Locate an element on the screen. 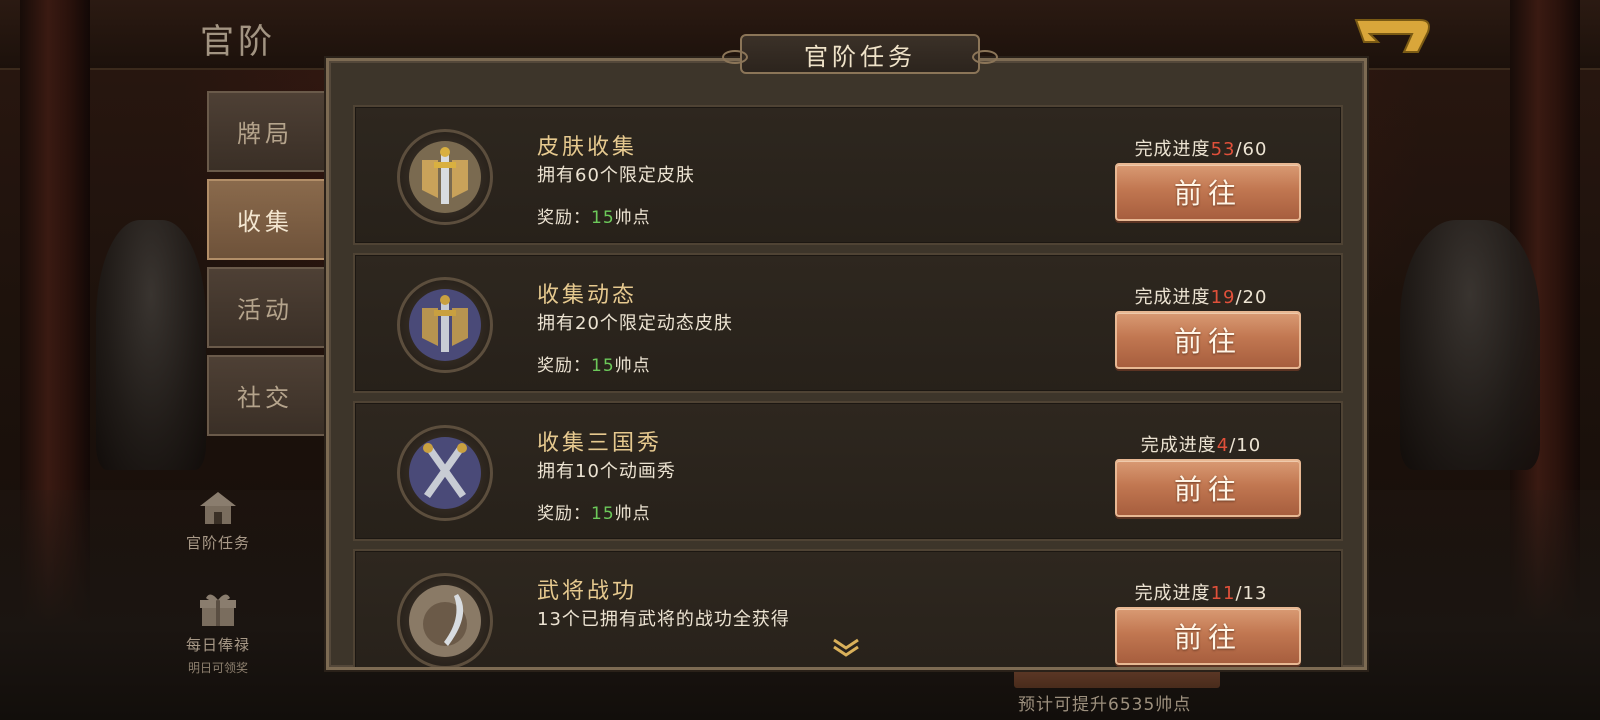 The image size is (1600, 720). task-title: 武将战功 is located at coordinates (587, 591).